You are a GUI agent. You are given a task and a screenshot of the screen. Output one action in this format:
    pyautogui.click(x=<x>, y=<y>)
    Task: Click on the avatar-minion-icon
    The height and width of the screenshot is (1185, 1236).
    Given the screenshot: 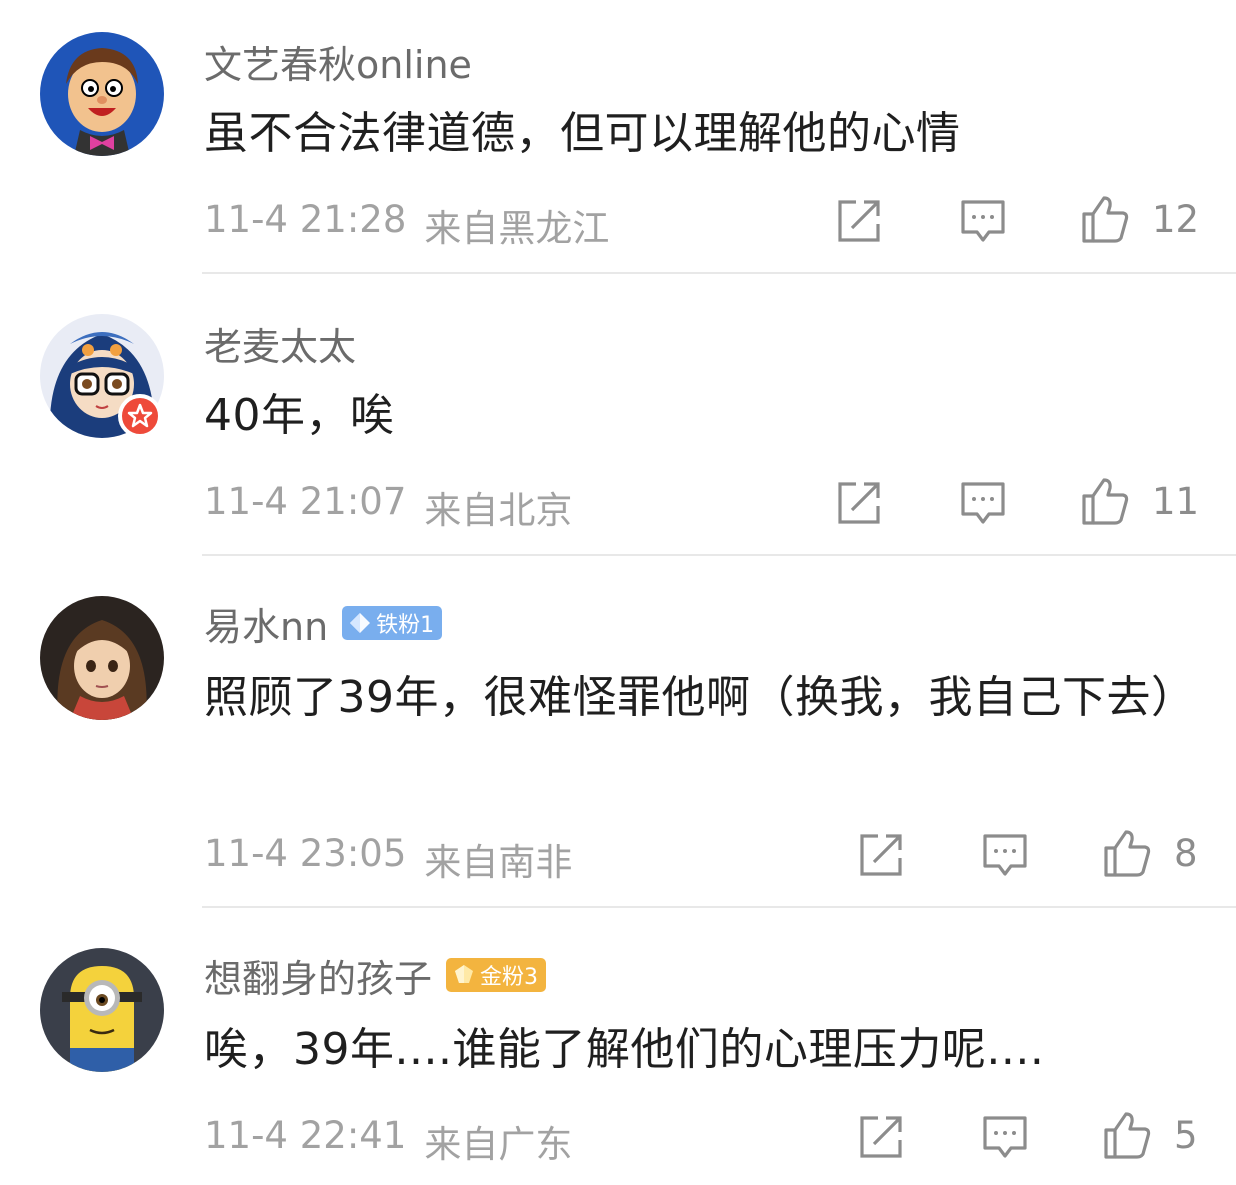 What is the action you would take?
    pyautogui.click(x=102, y=1010)
    